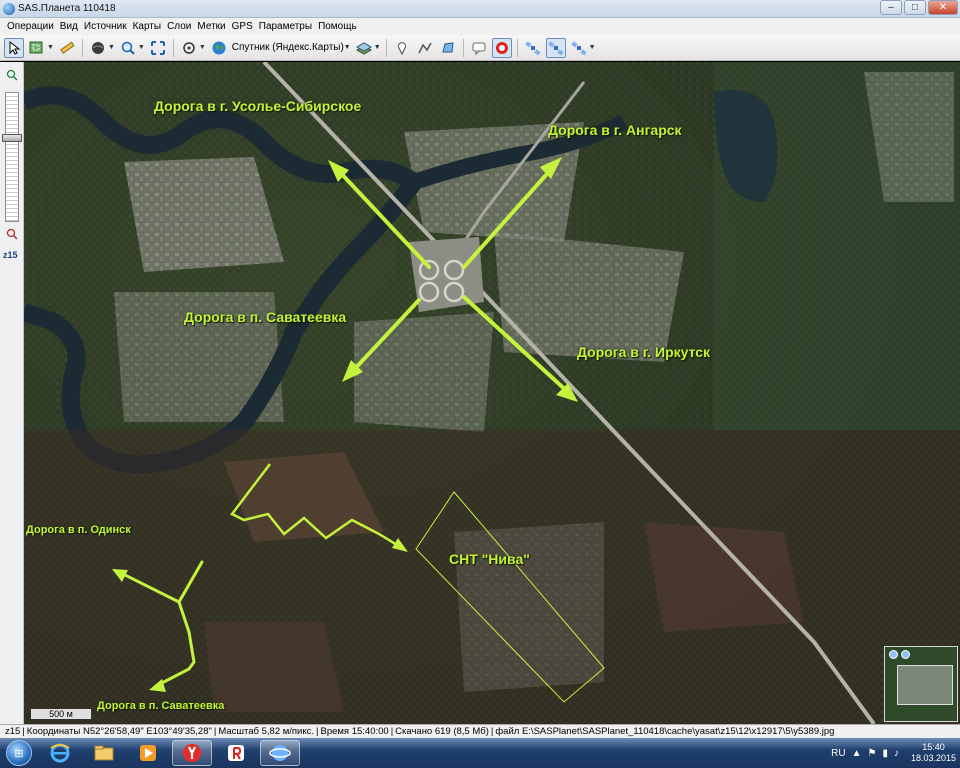  What do you see at coordinates (288, 47) in the screenshot?
I see `map-source-label: Спутник (Яндекс.Карты)` at bounding box center [288, 47].